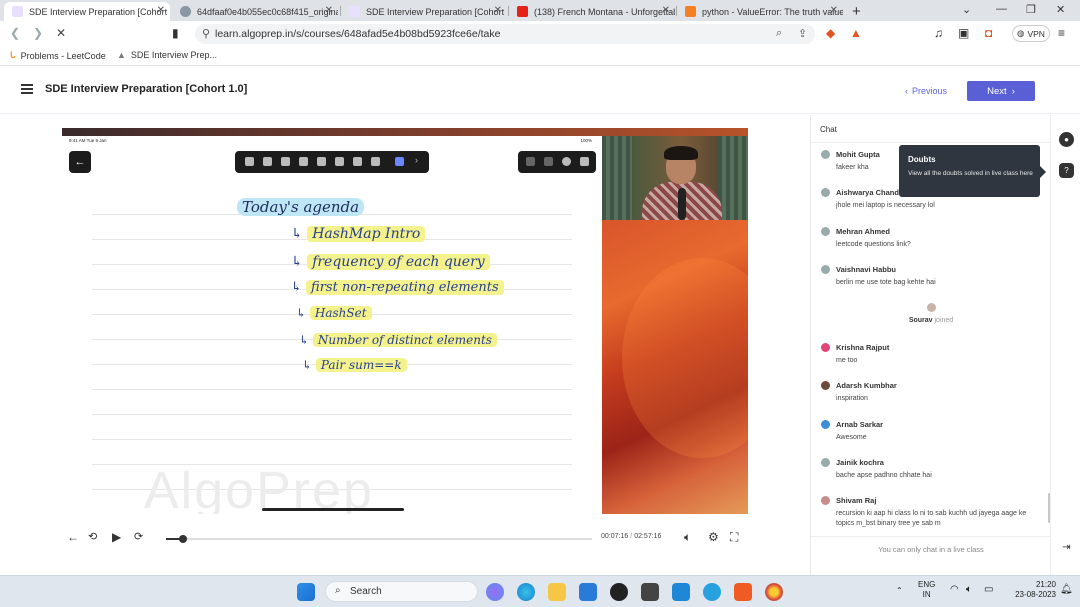 The height and width of the screenshot is (607, 1080). I want to click on play-icon: ▶, so click(116, 537).